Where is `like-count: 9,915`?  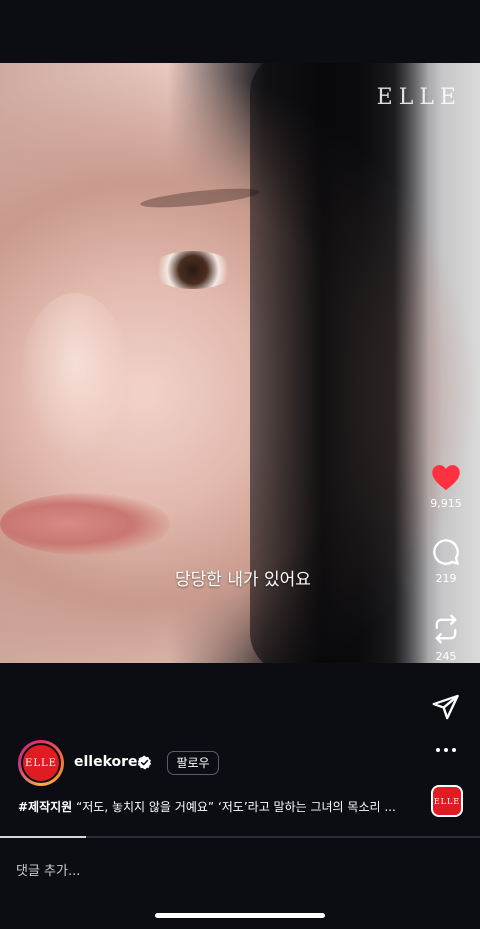
like-count: 9,915 is located at coordinates (446, 503).